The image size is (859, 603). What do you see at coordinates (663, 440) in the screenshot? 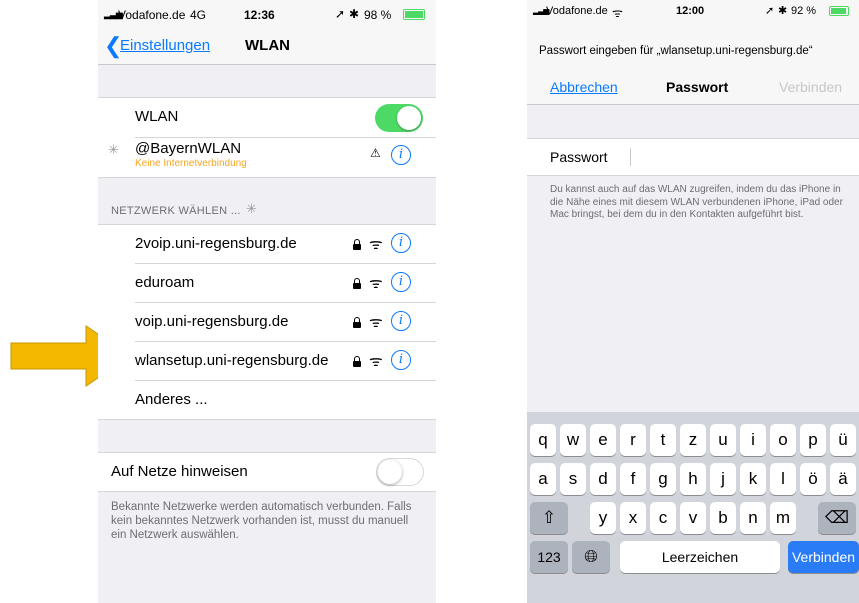
I see `key: t` at bounding box center [663, 440].